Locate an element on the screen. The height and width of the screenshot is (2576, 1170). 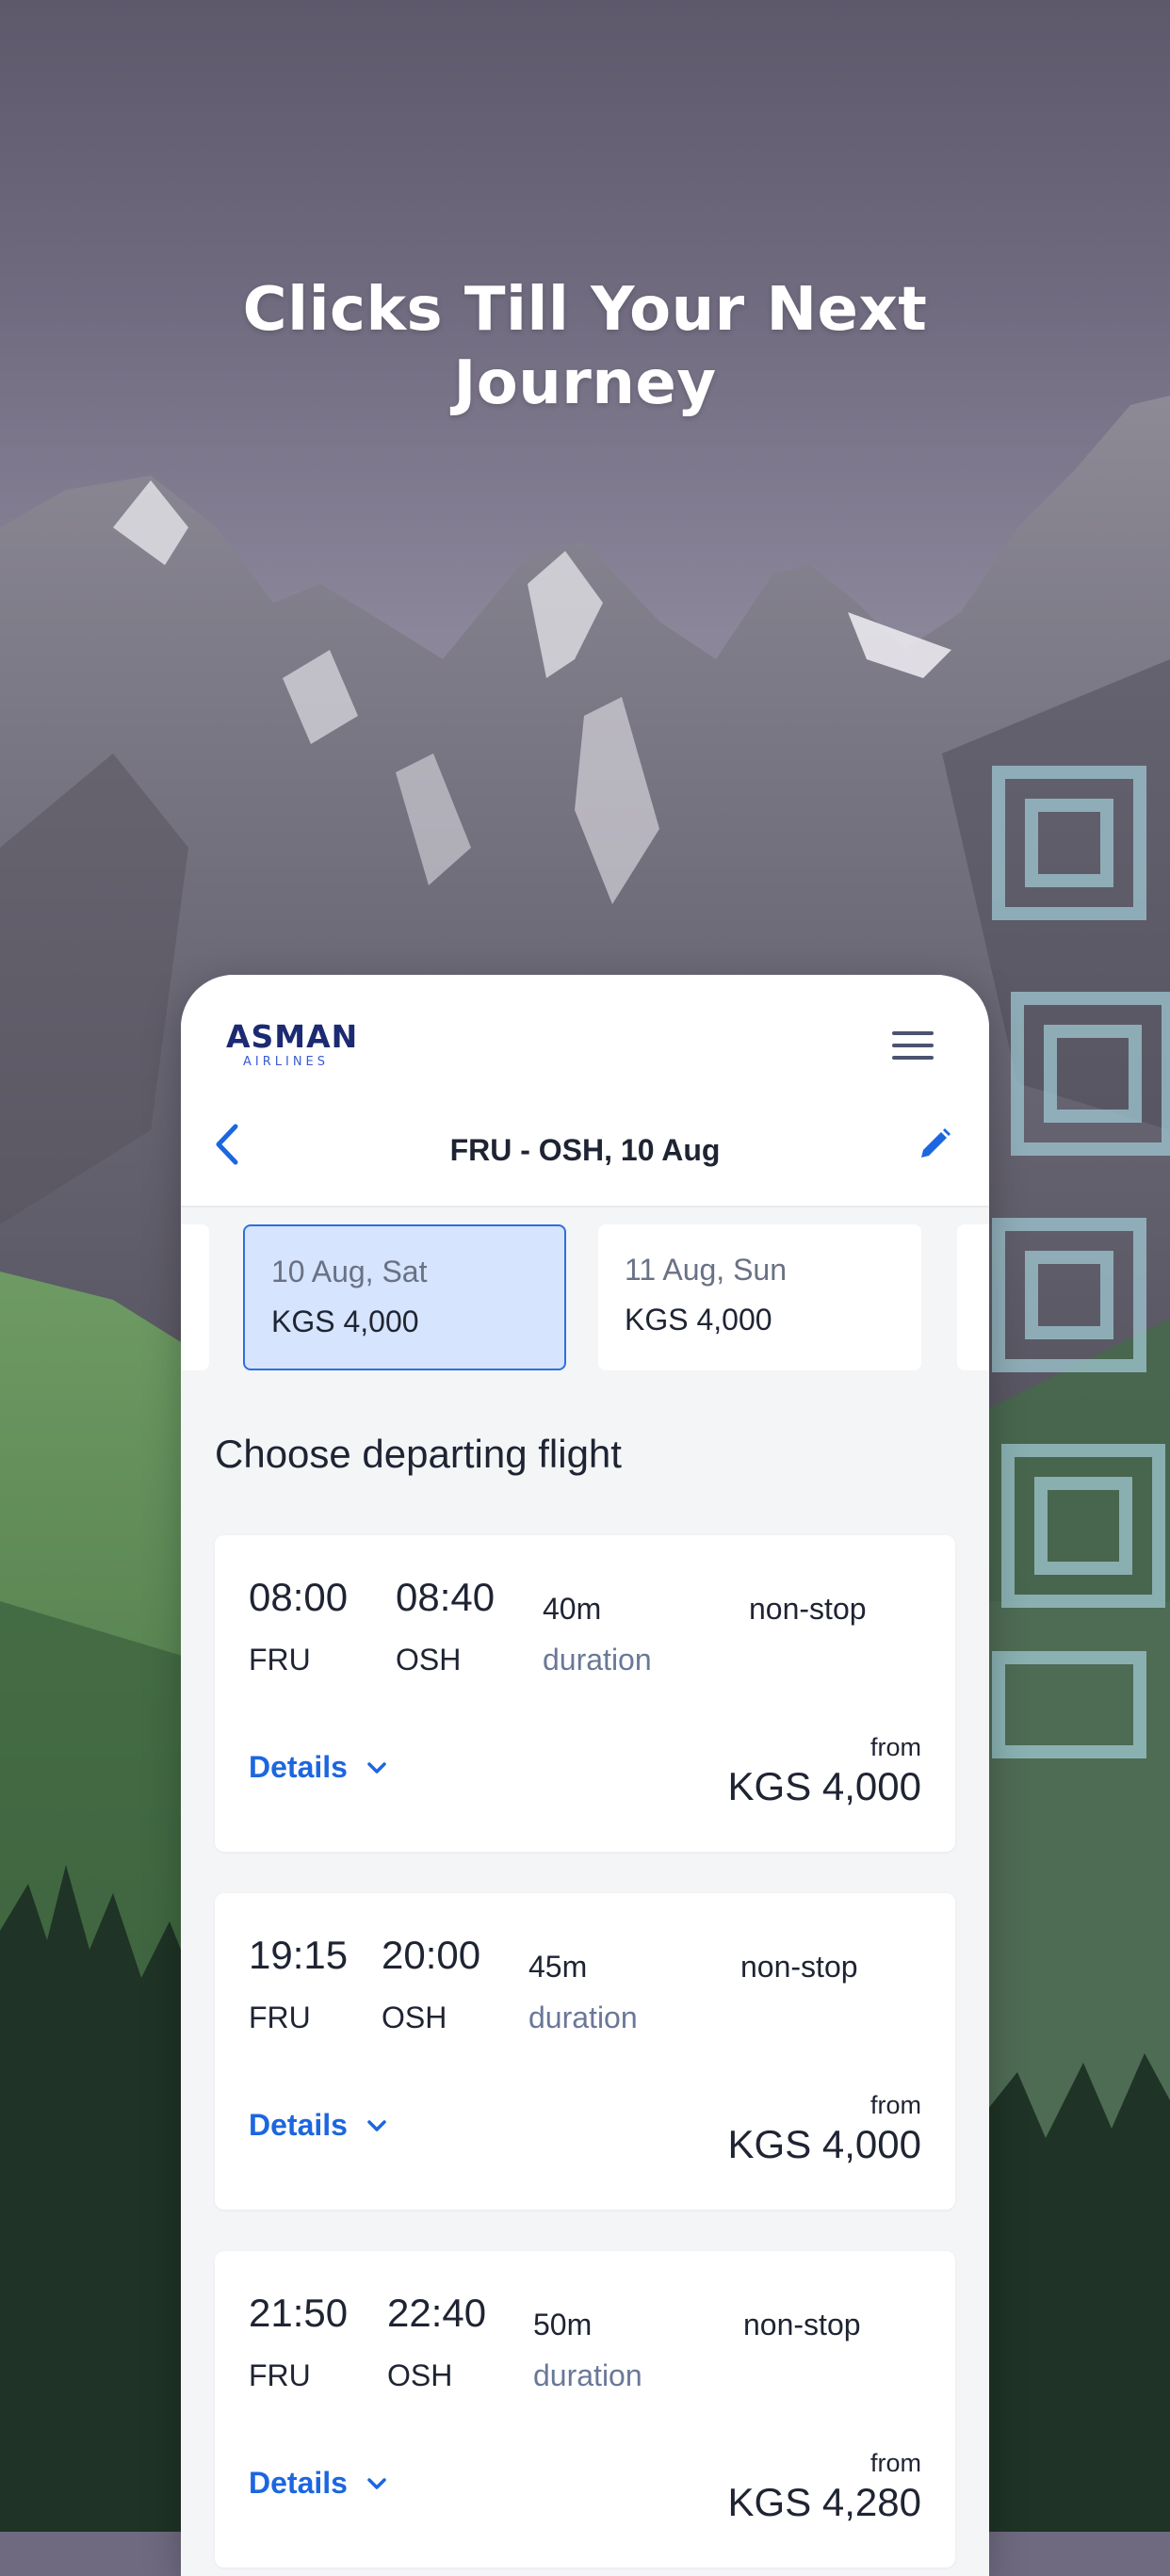
date-chip: 11 Aug, Sun KGS 4,000 is located at coordinates (759, 1297).